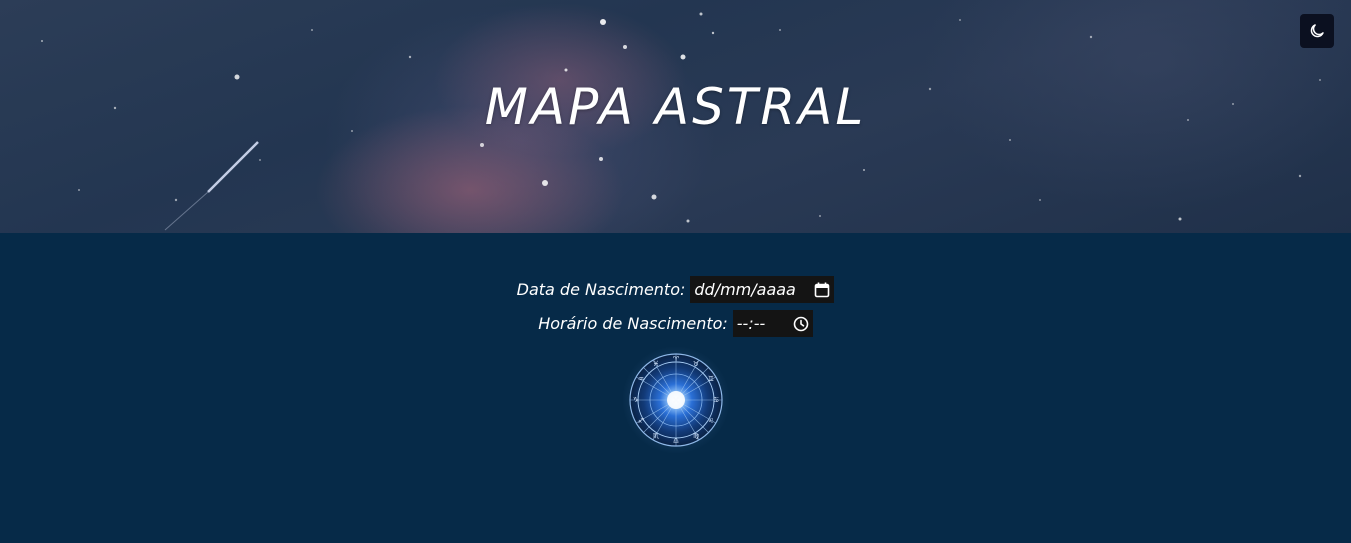  I want to click on birth-time-row: Horário de Nascimento: --:--, so click(675, 323).